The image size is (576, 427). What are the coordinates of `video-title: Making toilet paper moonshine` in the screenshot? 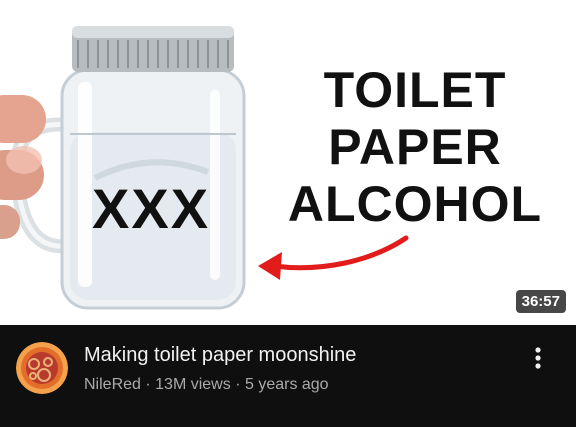 It's located at (294, 355).